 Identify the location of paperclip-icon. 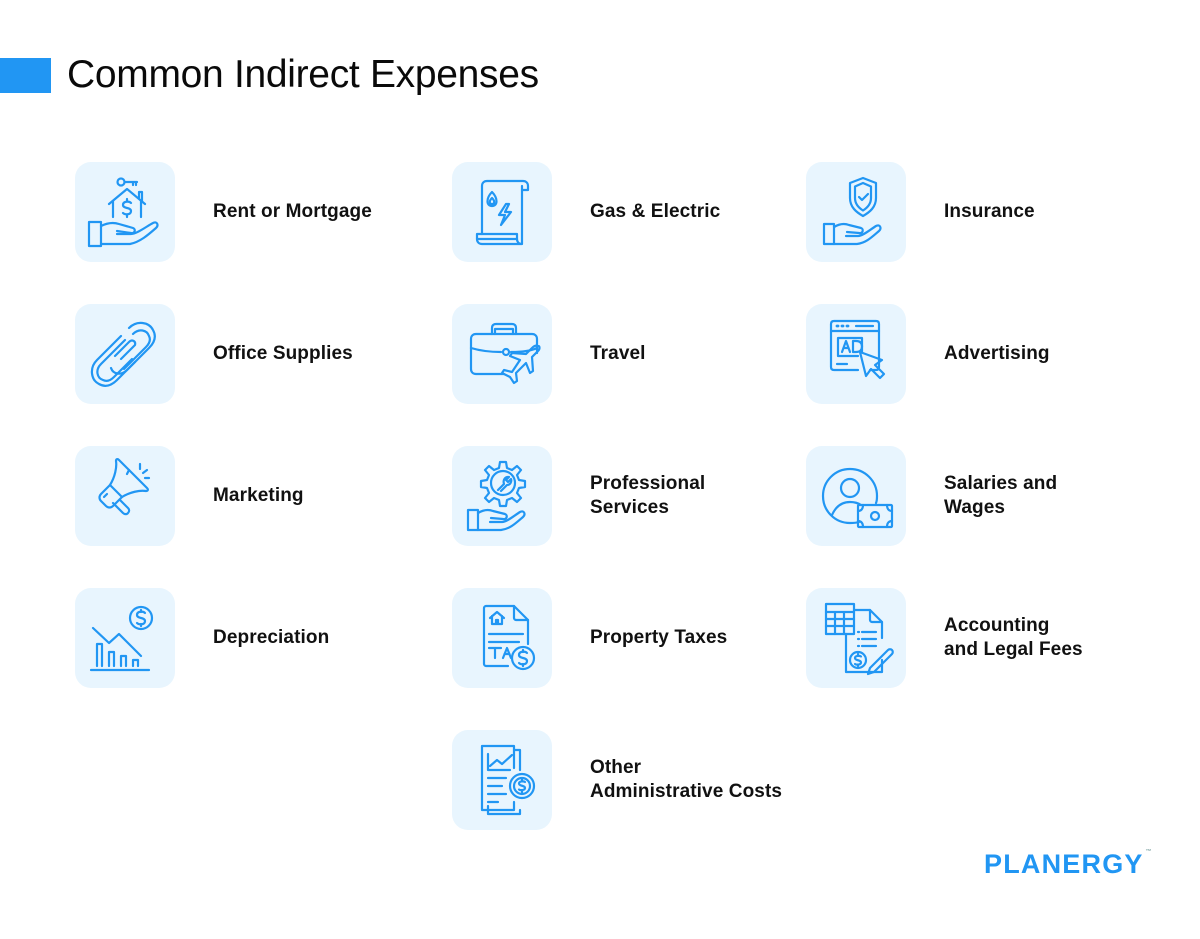
(123, 354).